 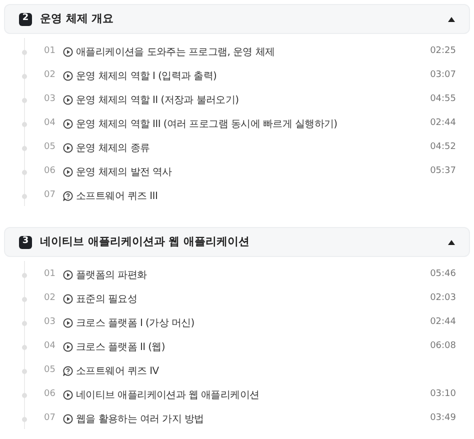 I want to click on lesson-row: 03 크로스 플랫폼 I (가상 머신) 02:44, so click(x=238, y=323).